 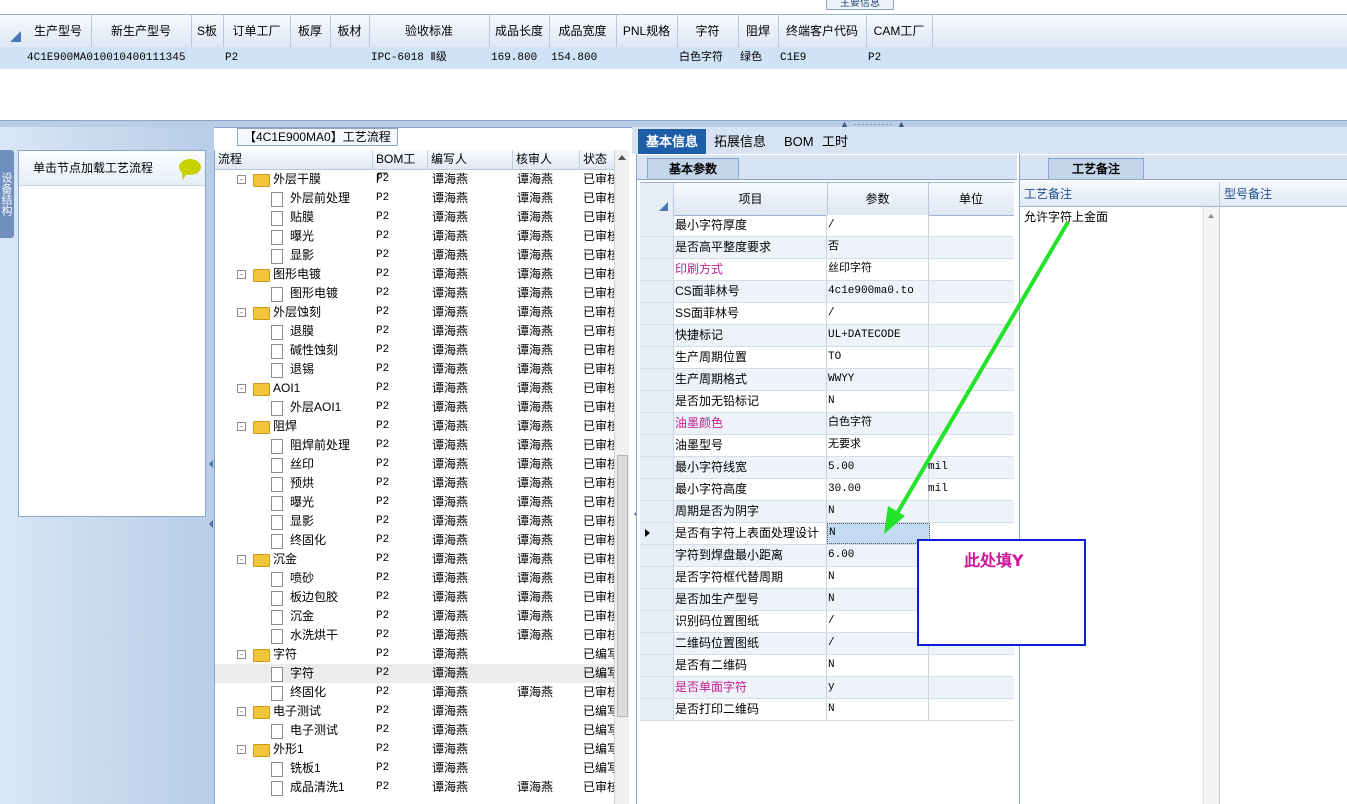 What do you see at coordinates (759, 58) in the screenshot?
I see `cell-solder-mask: 绿色` at bounding box center [759, 58].